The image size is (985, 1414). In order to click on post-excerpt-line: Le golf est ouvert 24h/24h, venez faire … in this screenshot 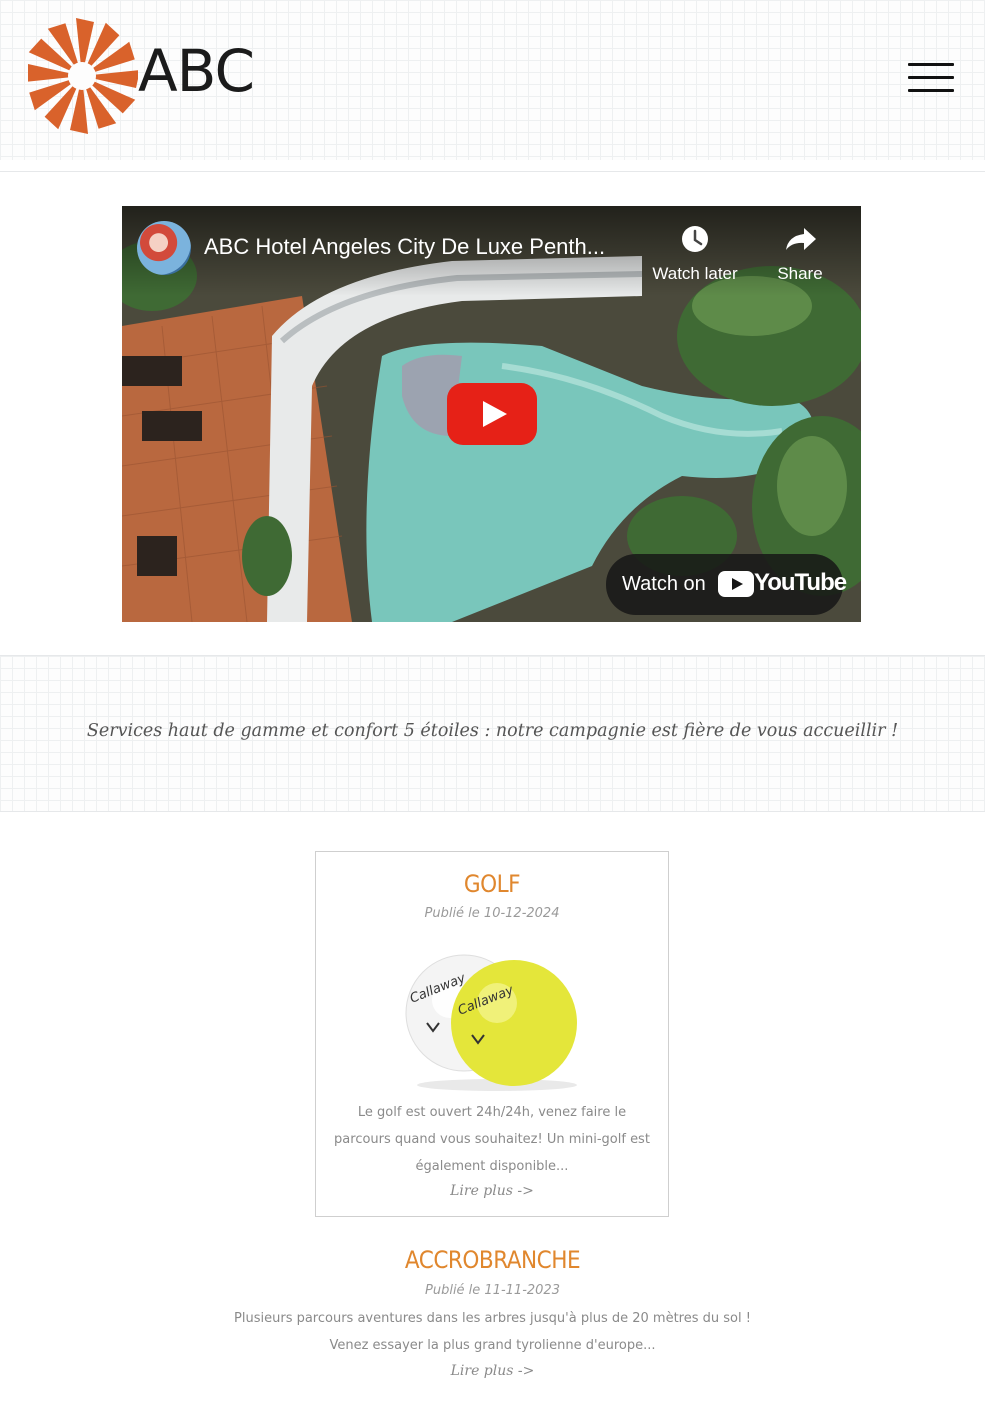, I will do `click(492, 1112)`.